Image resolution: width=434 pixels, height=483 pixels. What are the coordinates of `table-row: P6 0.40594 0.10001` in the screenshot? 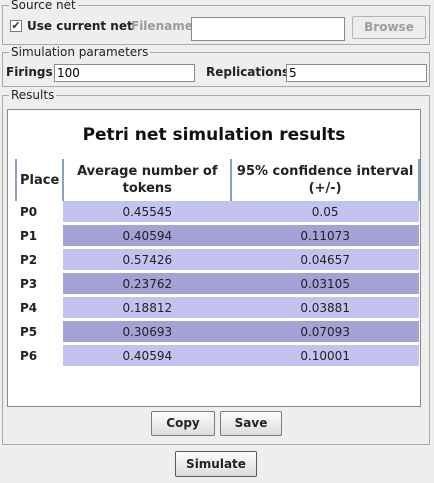 It's located at (217, 354).